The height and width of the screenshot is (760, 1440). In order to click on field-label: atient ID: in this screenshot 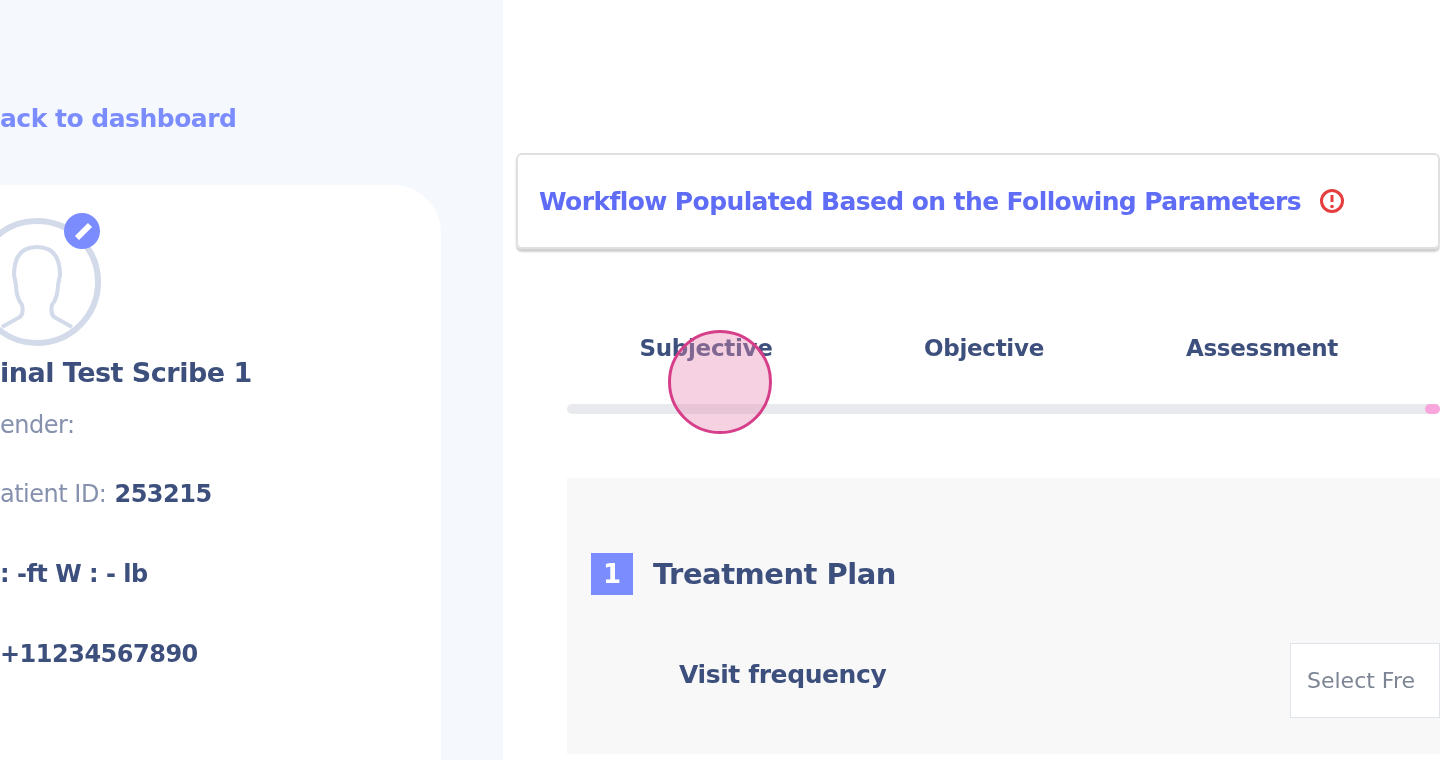, I will do `click(53, 494)`.